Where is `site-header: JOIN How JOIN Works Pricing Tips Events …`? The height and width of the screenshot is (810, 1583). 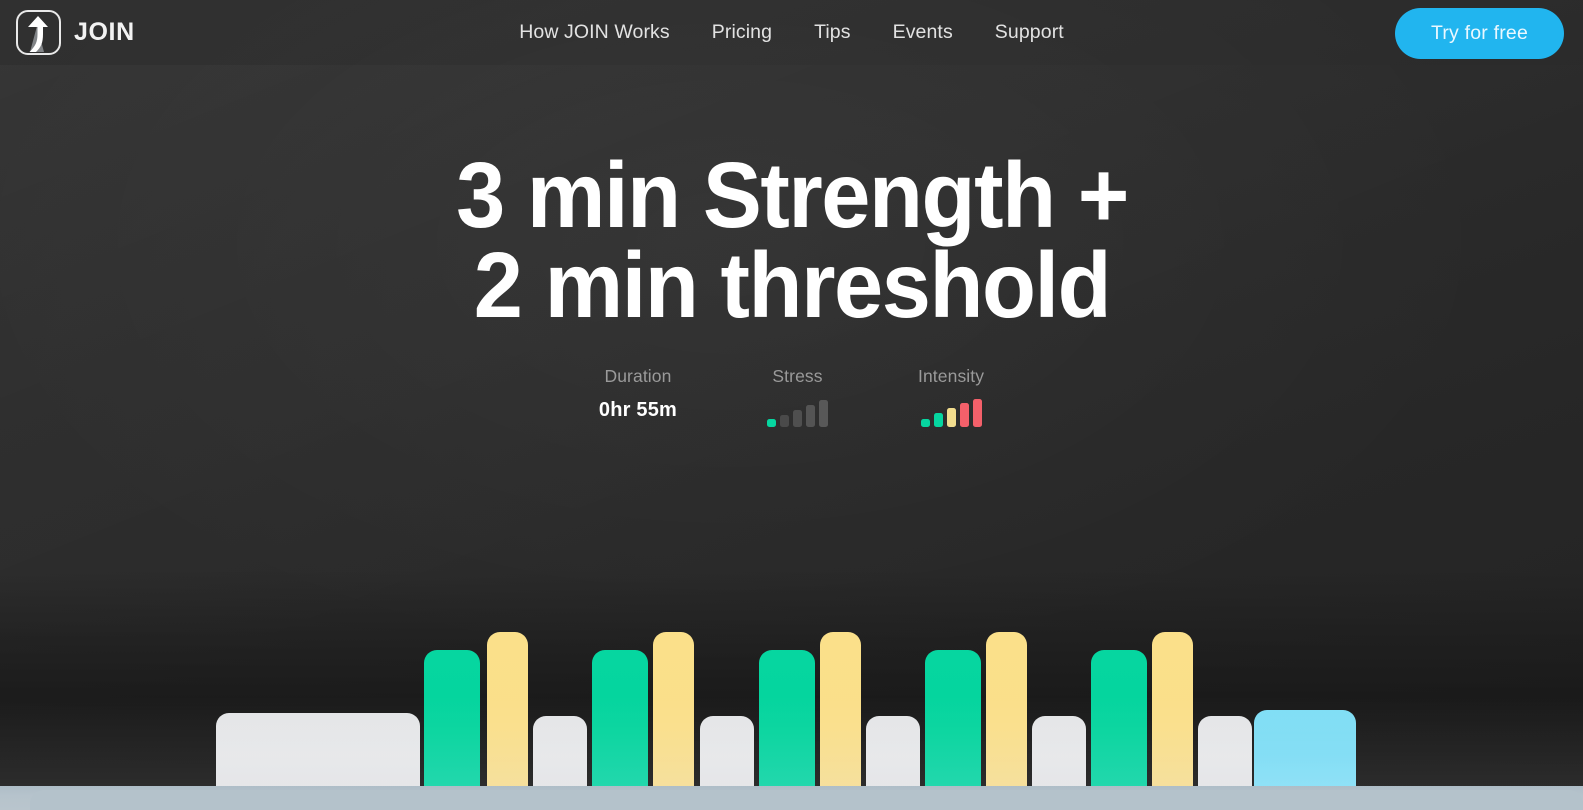 site-header: JOIN How JOIN Works Pricing Tips Events … is located at coordinates (791, 32).